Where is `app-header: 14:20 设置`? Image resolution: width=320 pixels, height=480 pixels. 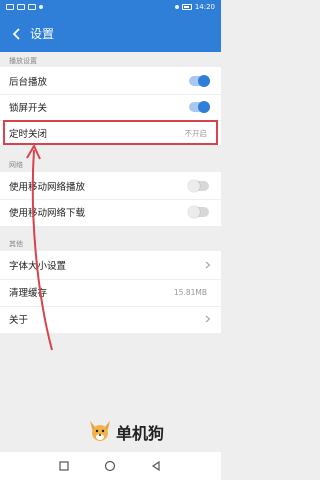
app-header: 14:20 设置 is located at coordinates (110, 26).